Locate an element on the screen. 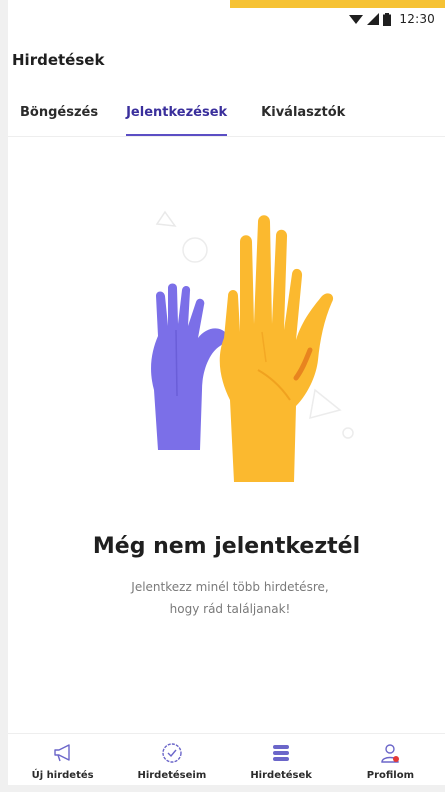 The image size is (445, 792). tab-bar: Böngészés Jelentkezések Kiválasztók is located at coordinates (226, 116).